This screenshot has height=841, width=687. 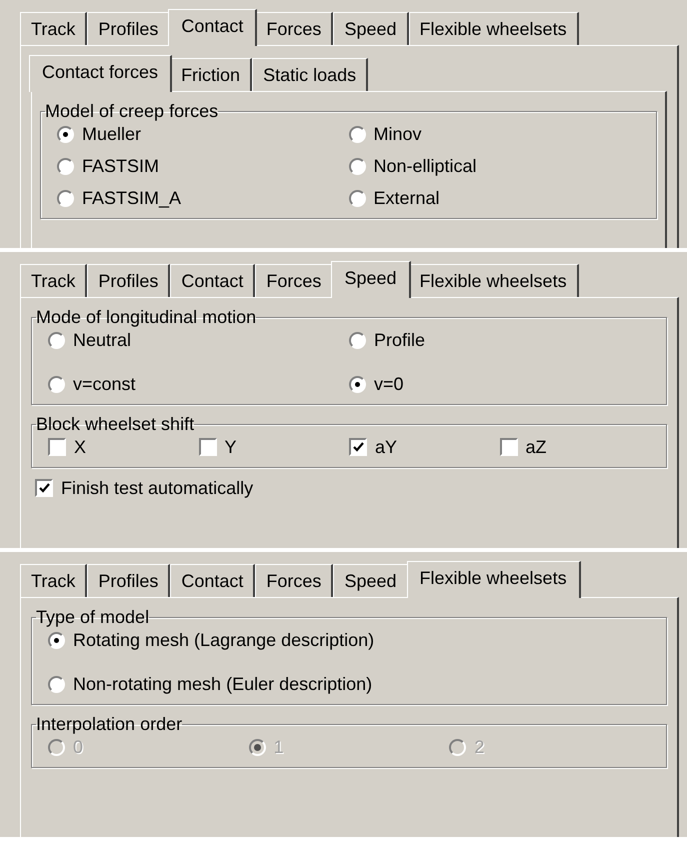 I want to click on radio-label: v=0, so click(x=389, y=384).